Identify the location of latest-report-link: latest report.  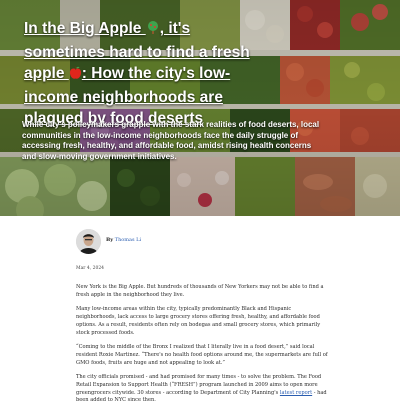
(296, 393).